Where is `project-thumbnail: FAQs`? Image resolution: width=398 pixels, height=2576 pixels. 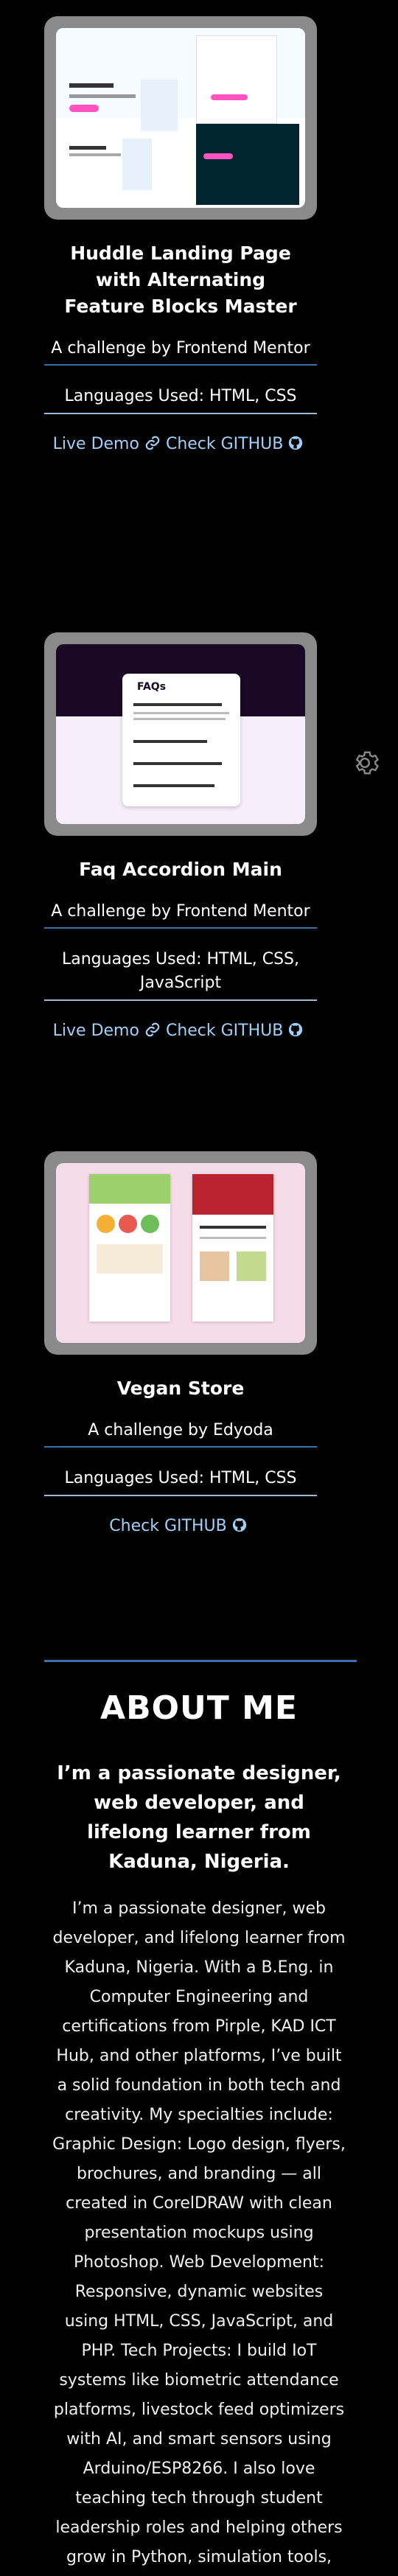 project-thumbnail: FAQs is located at coordinates (180, 734).